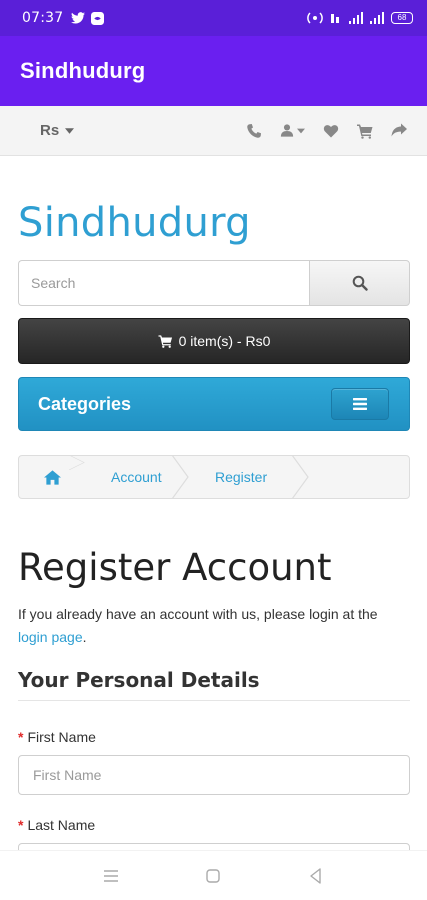  Describe the element at coordinates (163, 283) in the screenshot. I see `search-input` at that location.